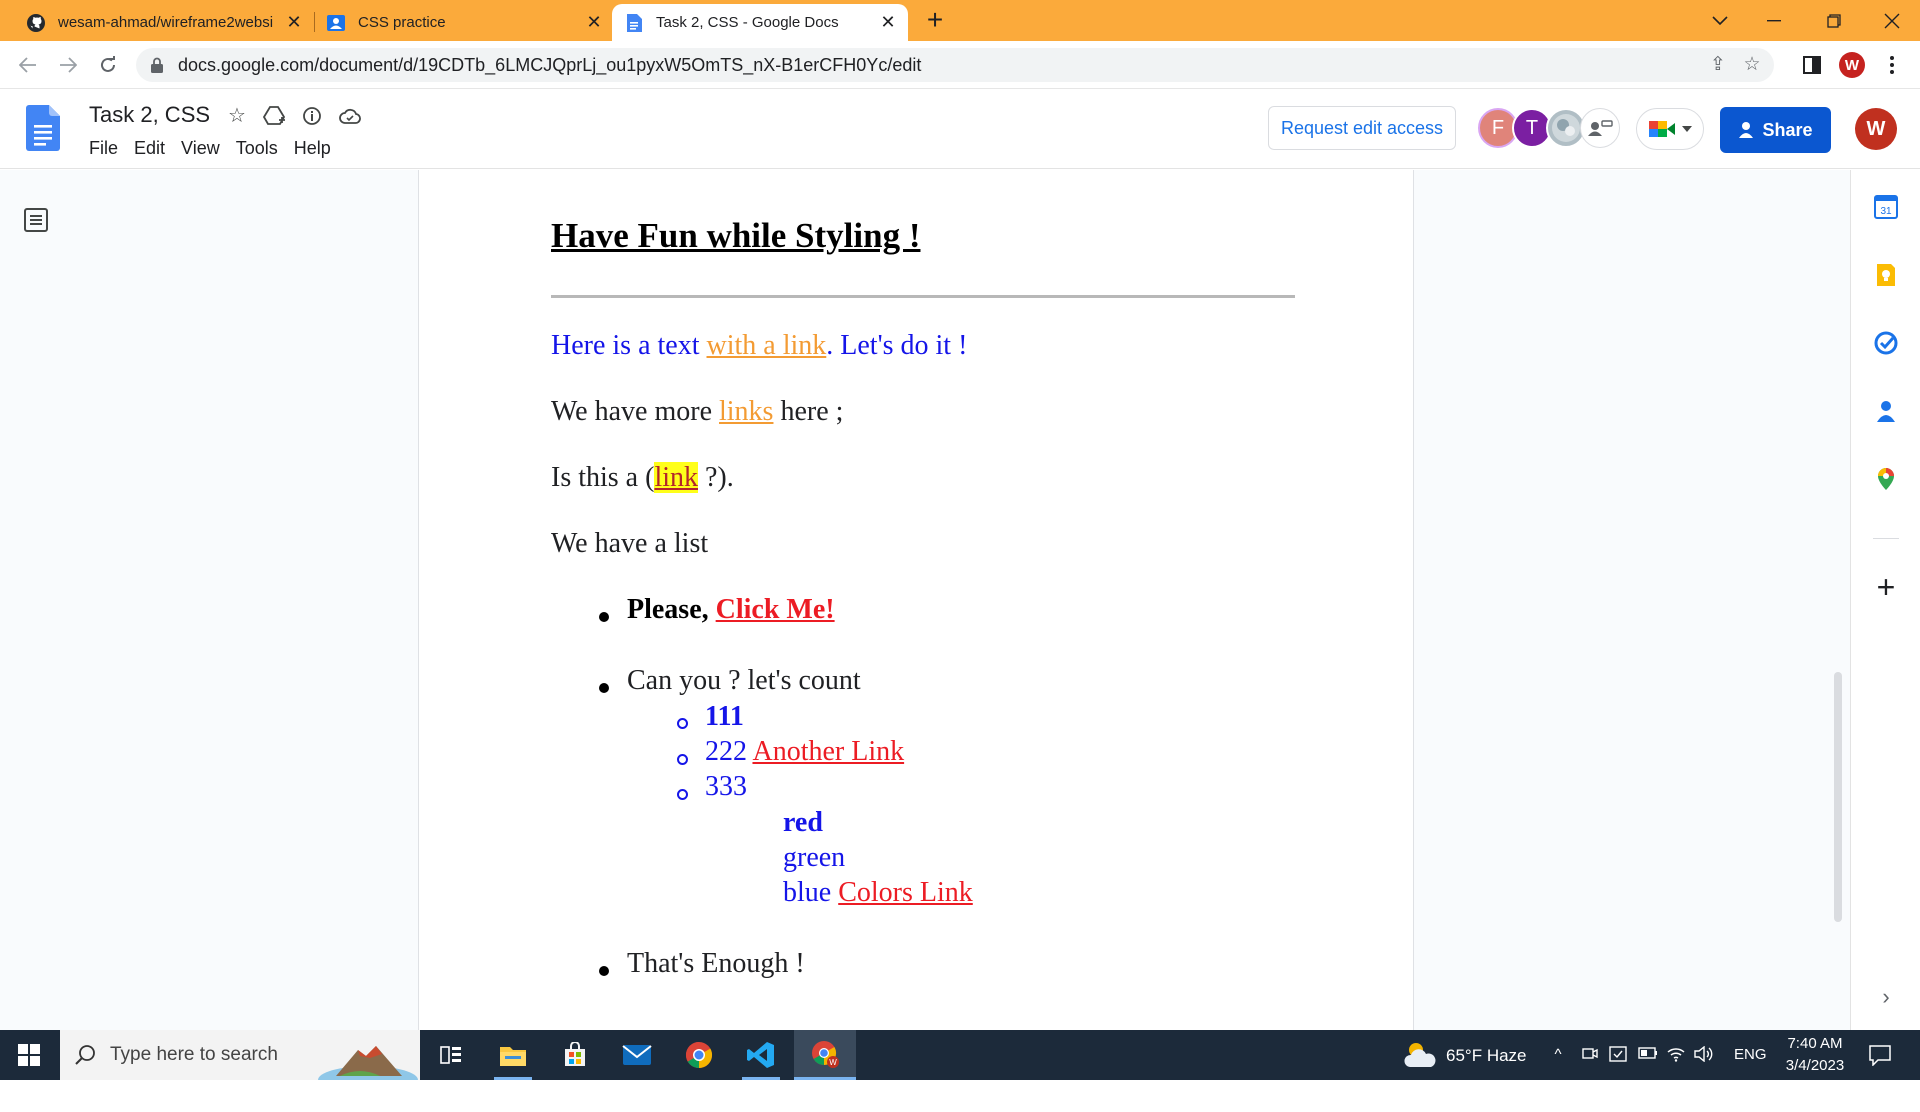 The image size is (1920, 1112). I want to click on mail-icon, so click(637, 1055).